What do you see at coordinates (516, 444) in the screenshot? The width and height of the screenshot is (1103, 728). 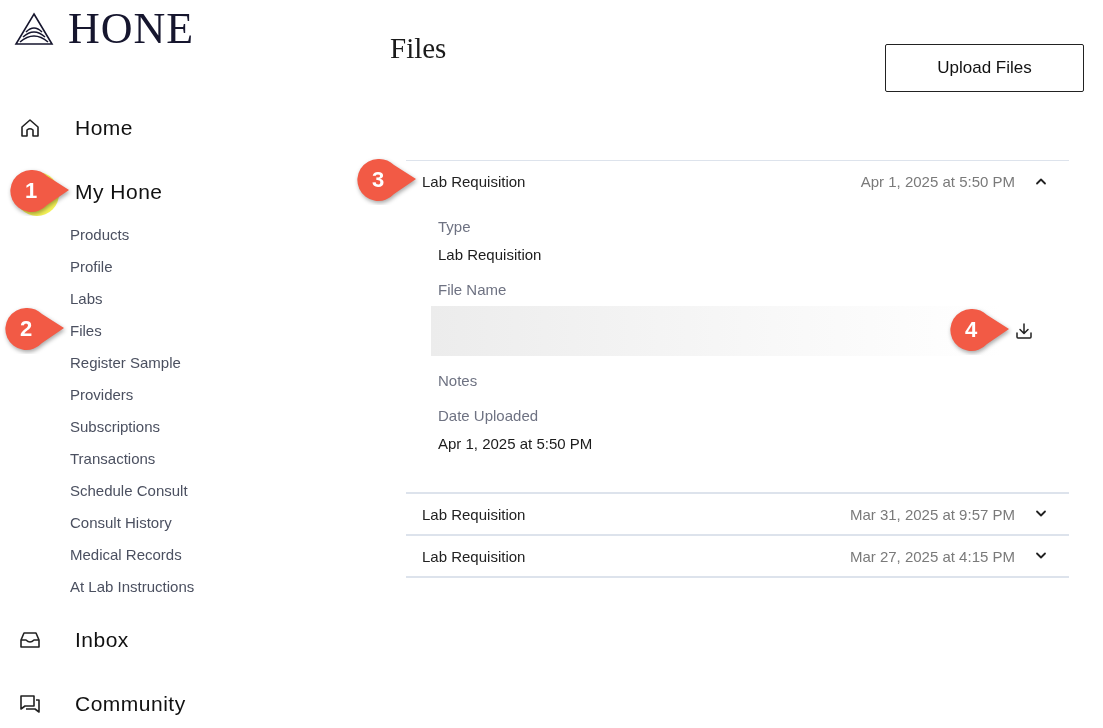 I see `field-value: Apr 1, 2025 at 5:50 PM` at bounding box center [516, 444].